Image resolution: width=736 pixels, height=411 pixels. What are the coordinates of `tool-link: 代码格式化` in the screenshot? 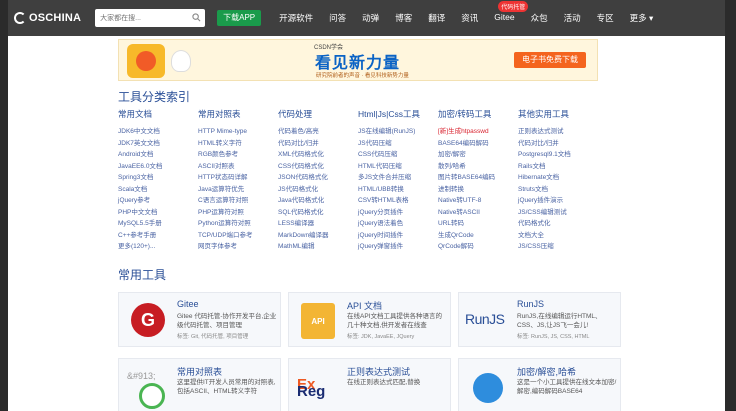 It's located at (558, 224).